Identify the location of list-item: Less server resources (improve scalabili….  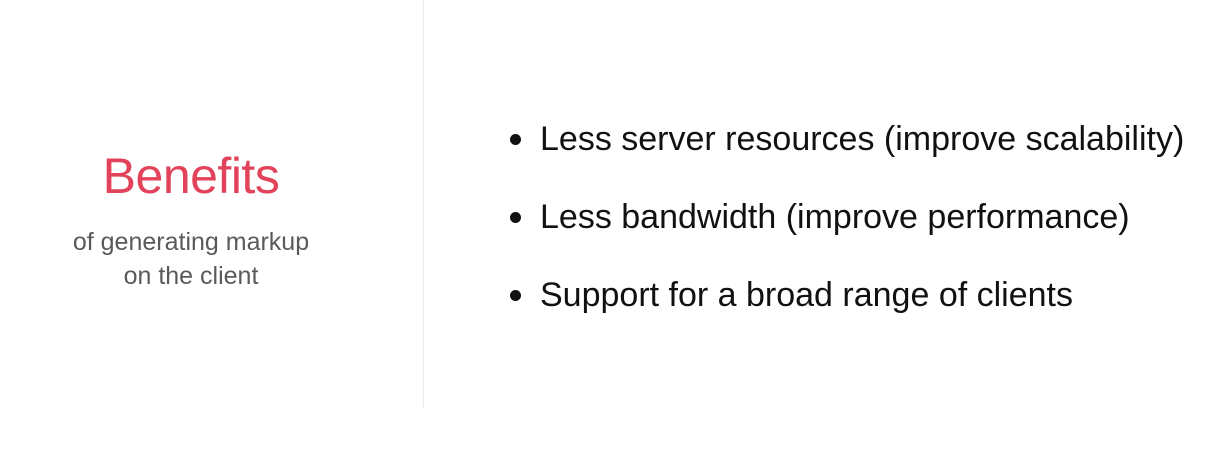
(847, 149).